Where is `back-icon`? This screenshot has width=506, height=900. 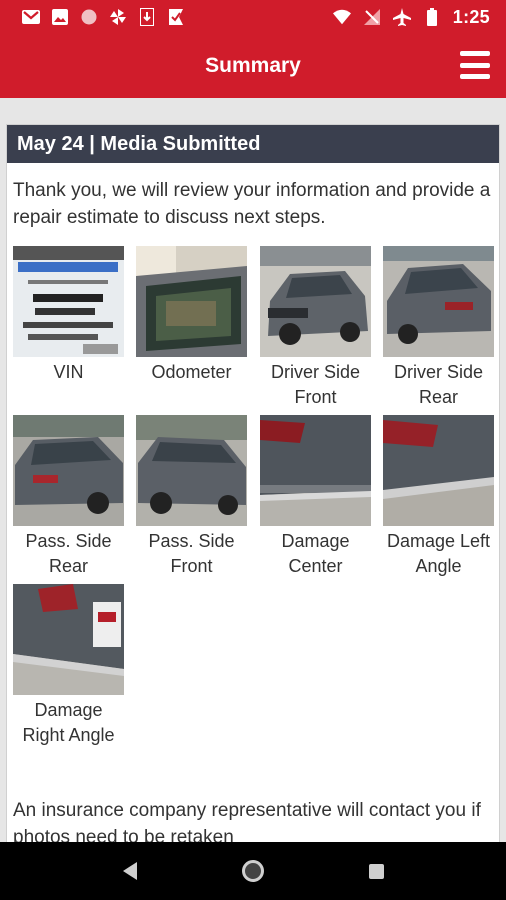
back-icon is located at coordinates (129, 871).